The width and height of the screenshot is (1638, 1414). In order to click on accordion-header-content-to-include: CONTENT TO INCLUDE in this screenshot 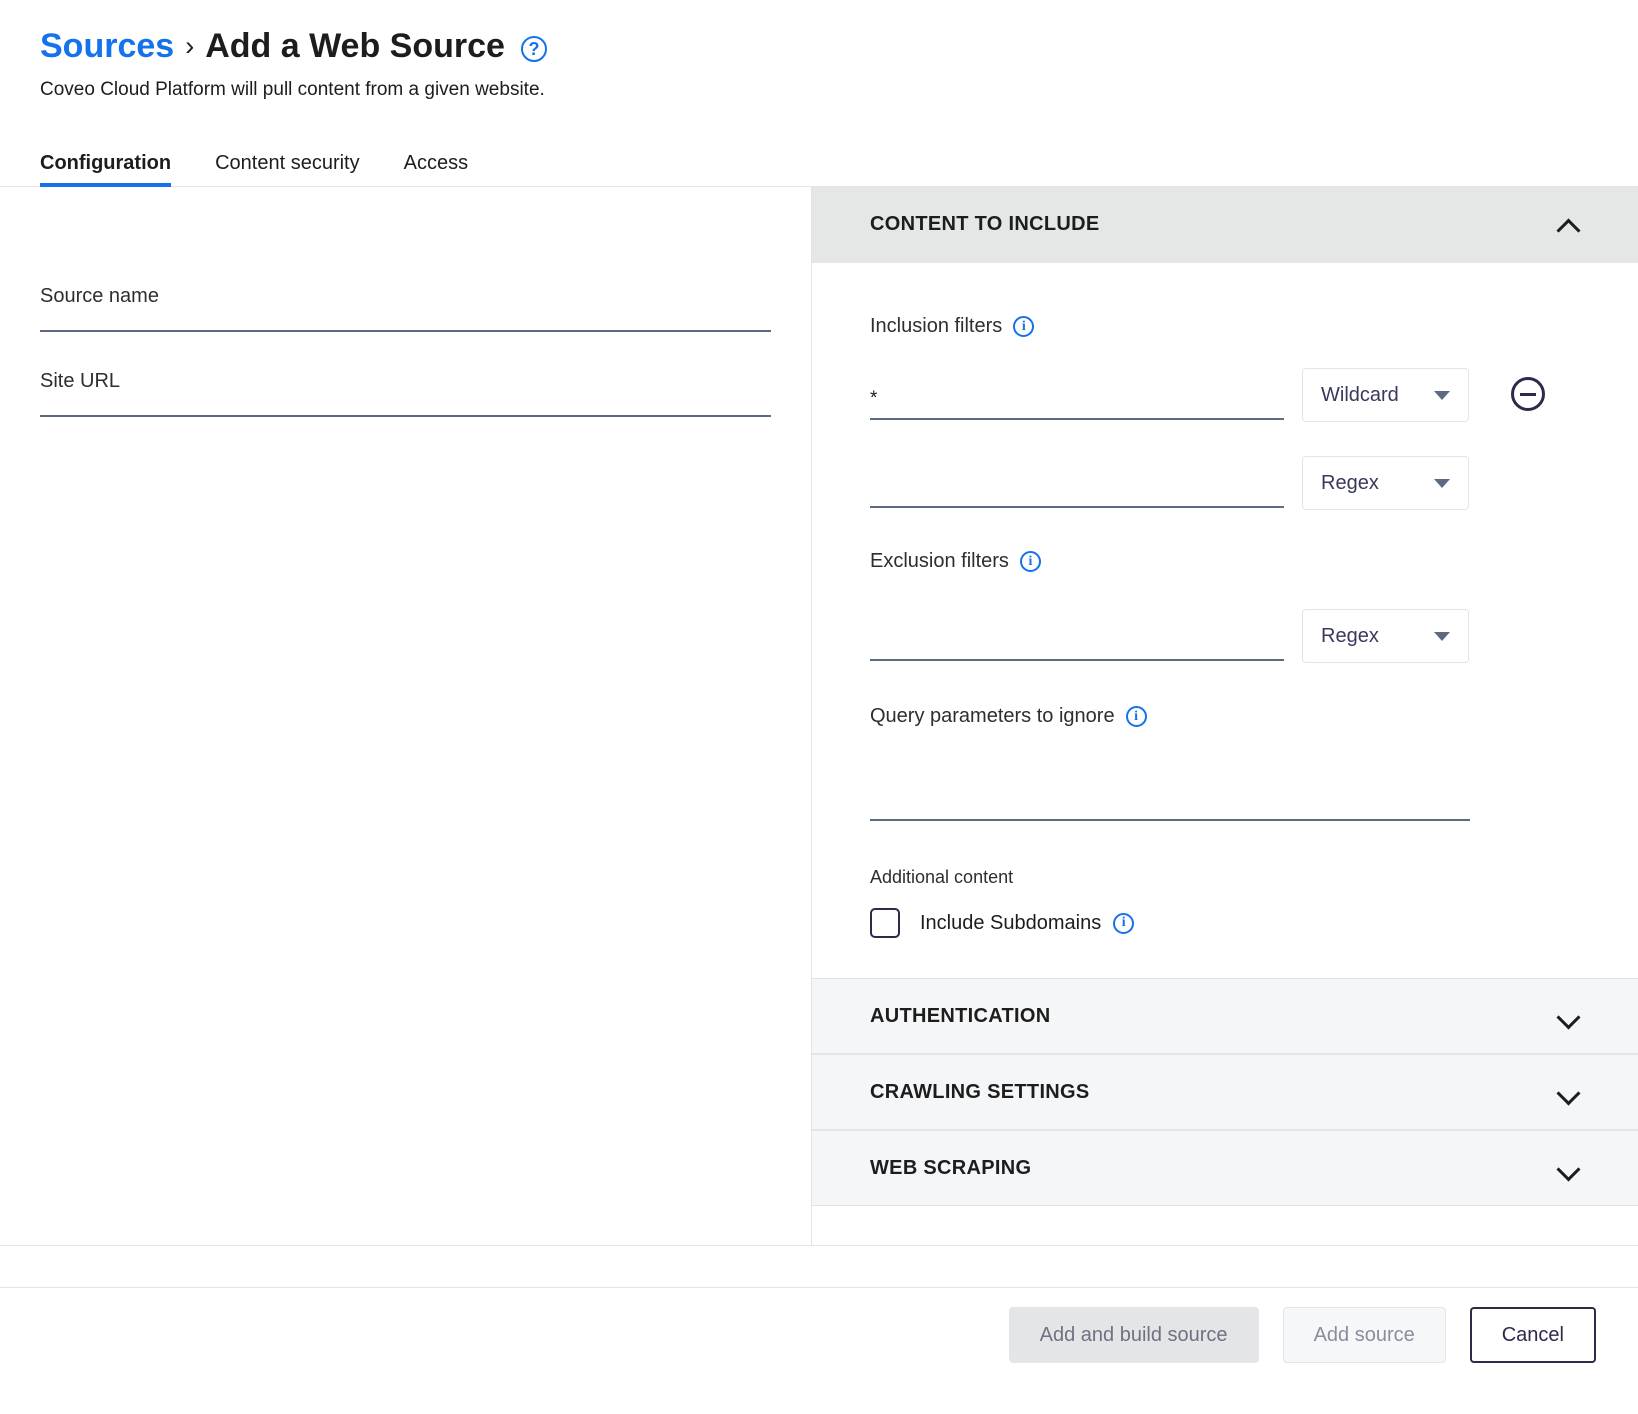, I will do `click(1225, 225)`.